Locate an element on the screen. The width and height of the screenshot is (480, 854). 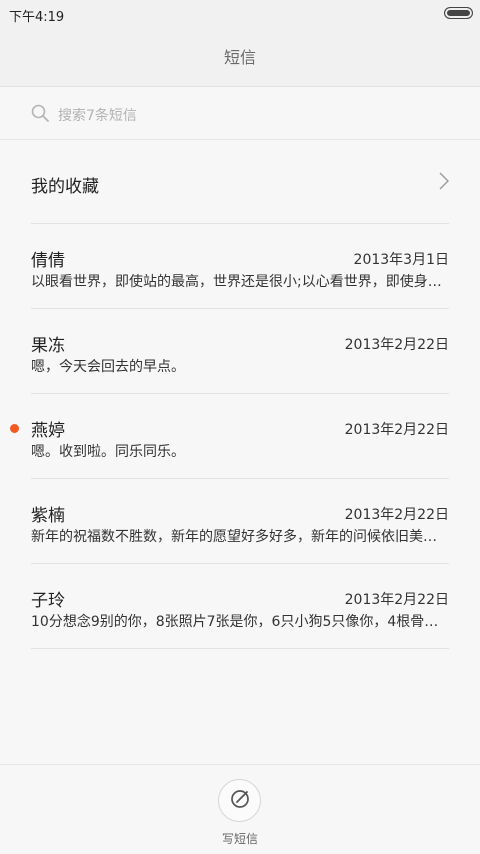
chevron-right-icon is located at coordinates (444, 183).